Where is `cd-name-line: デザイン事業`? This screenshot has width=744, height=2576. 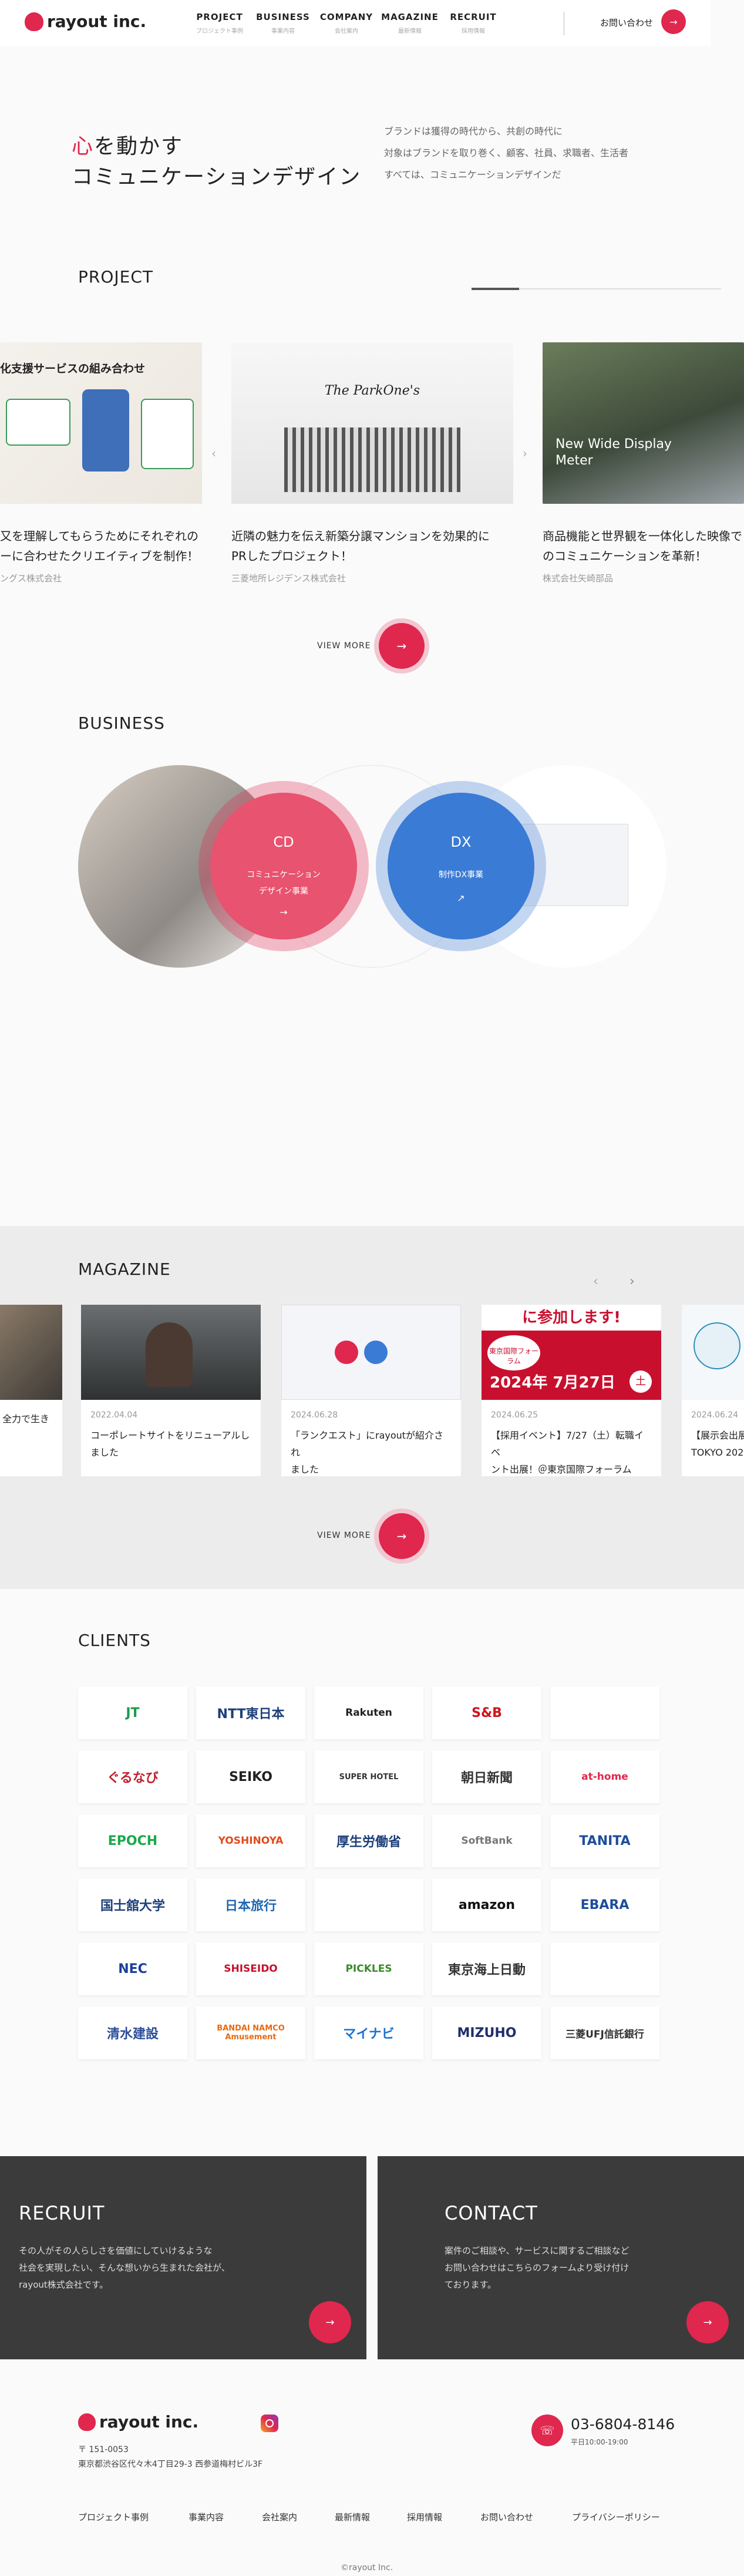
cd-name-line: デザイン事業 is located at coordinates (283, 891).